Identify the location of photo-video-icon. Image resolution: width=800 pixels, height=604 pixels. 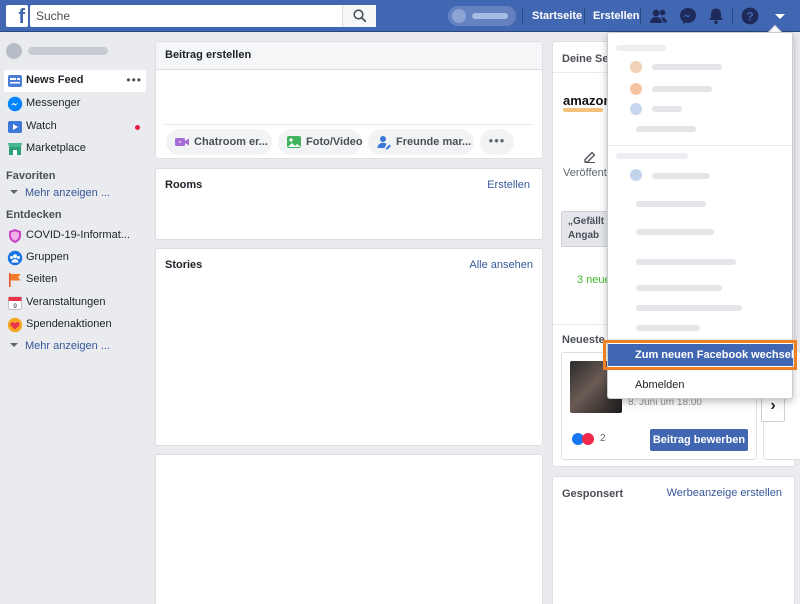
(294, 142).